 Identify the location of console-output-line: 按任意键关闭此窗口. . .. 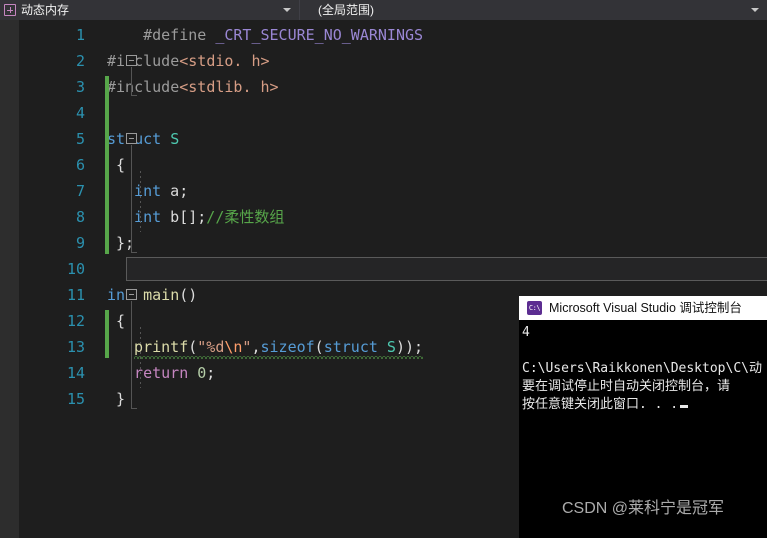
(643, 405).